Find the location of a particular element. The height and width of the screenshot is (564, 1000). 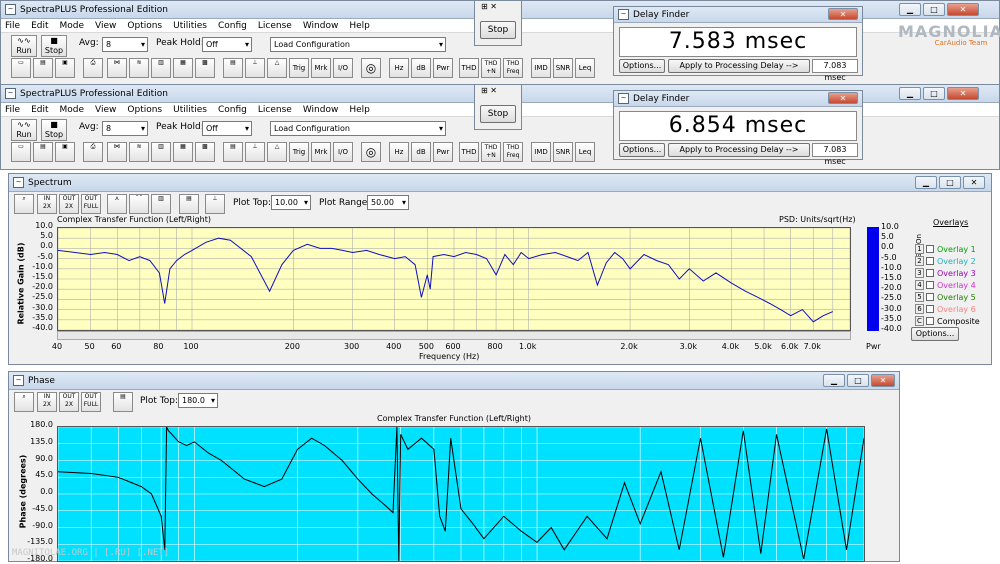

phase-maximize: □ is located at coordinates (858, 380).